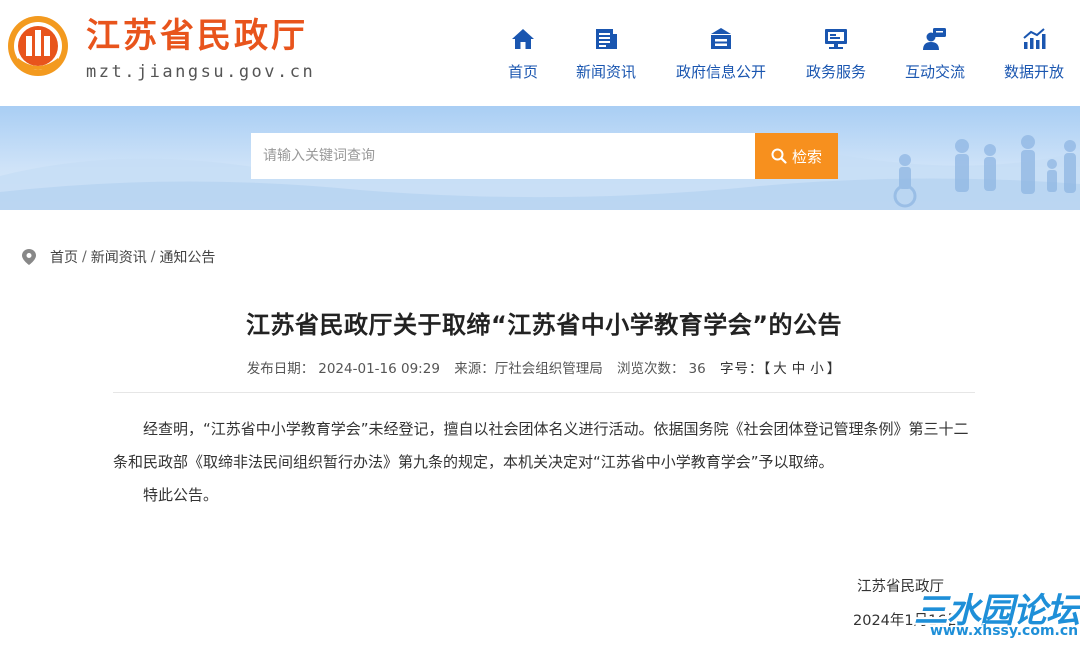  What do you see at coordinates (64, 257) in the screenshot?
I see `breadcrumb-home: 首页` at bounding box center [64, 257].